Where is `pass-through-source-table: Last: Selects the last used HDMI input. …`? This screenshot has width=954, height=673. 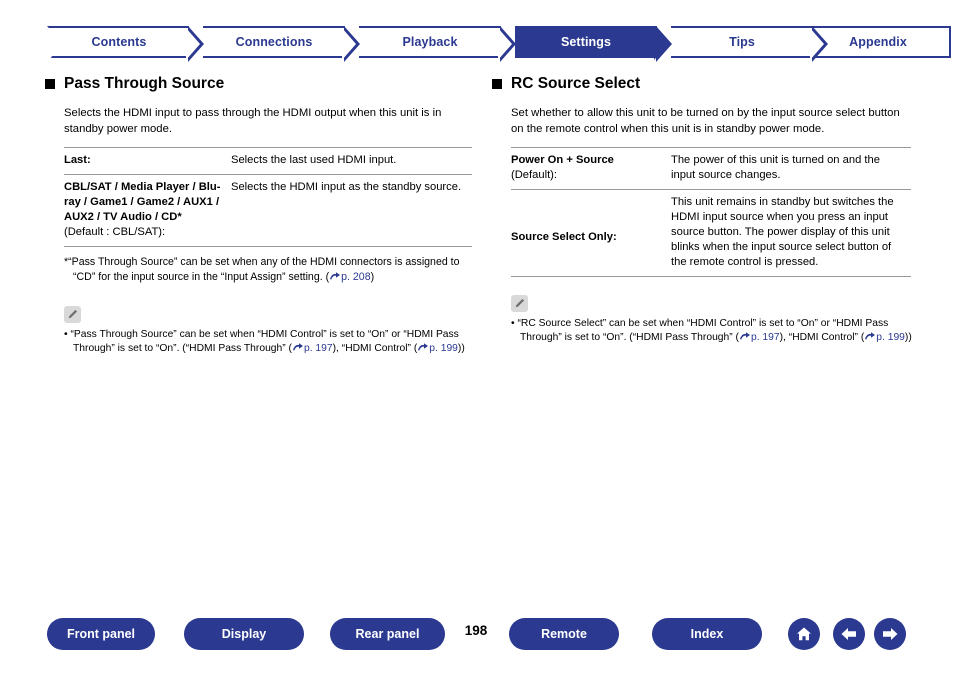
pass-through-source-table: Last: Selects the last used HDMI input. … is located at coordinates (268, 197).